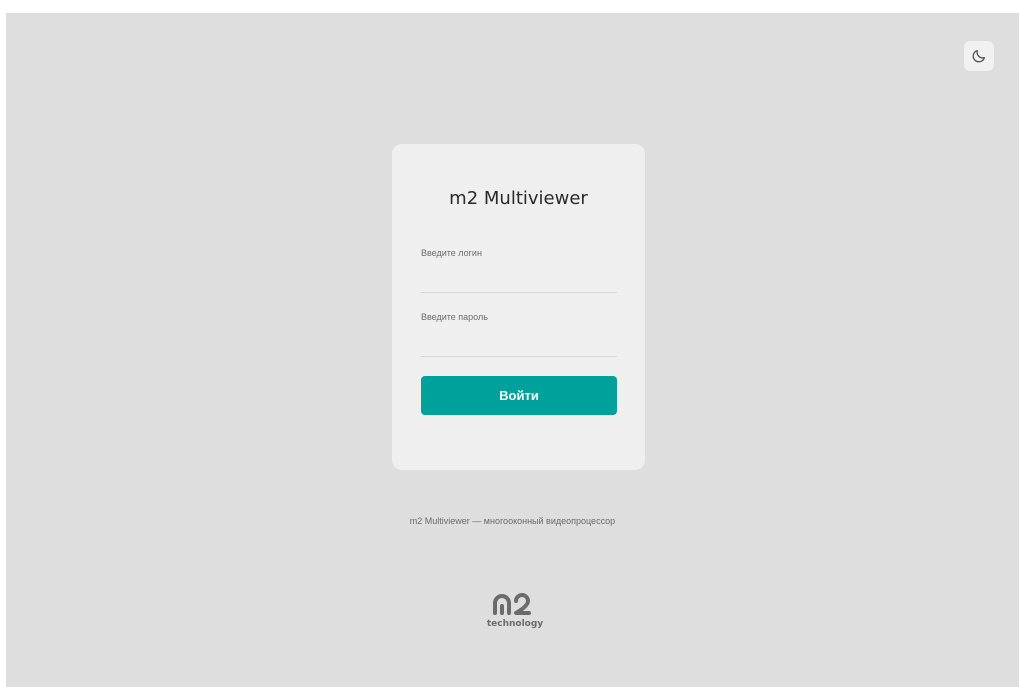 The width and height of the screenshot is (1019, 687). Describe the element at coordinates (451, 253) in the screenshot. I see `login-label: Введите логин` at that location.